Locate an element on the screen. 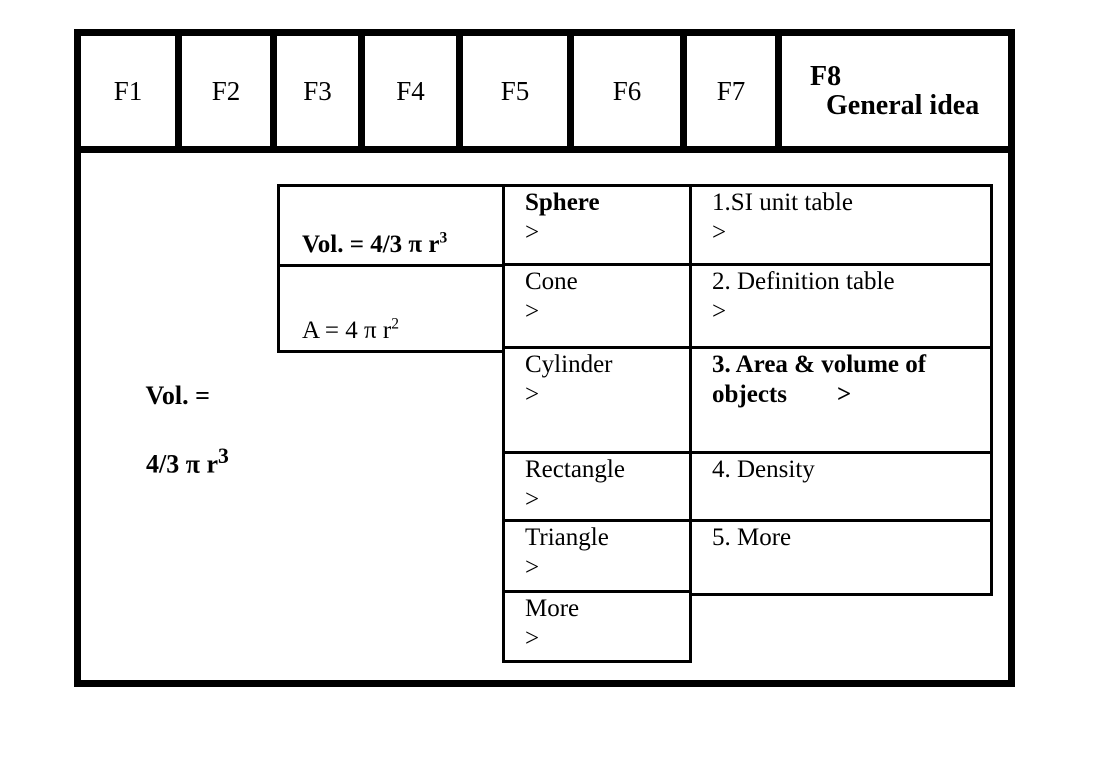  topic-label: 1.SI unit table is located at coordinates (782, 202).